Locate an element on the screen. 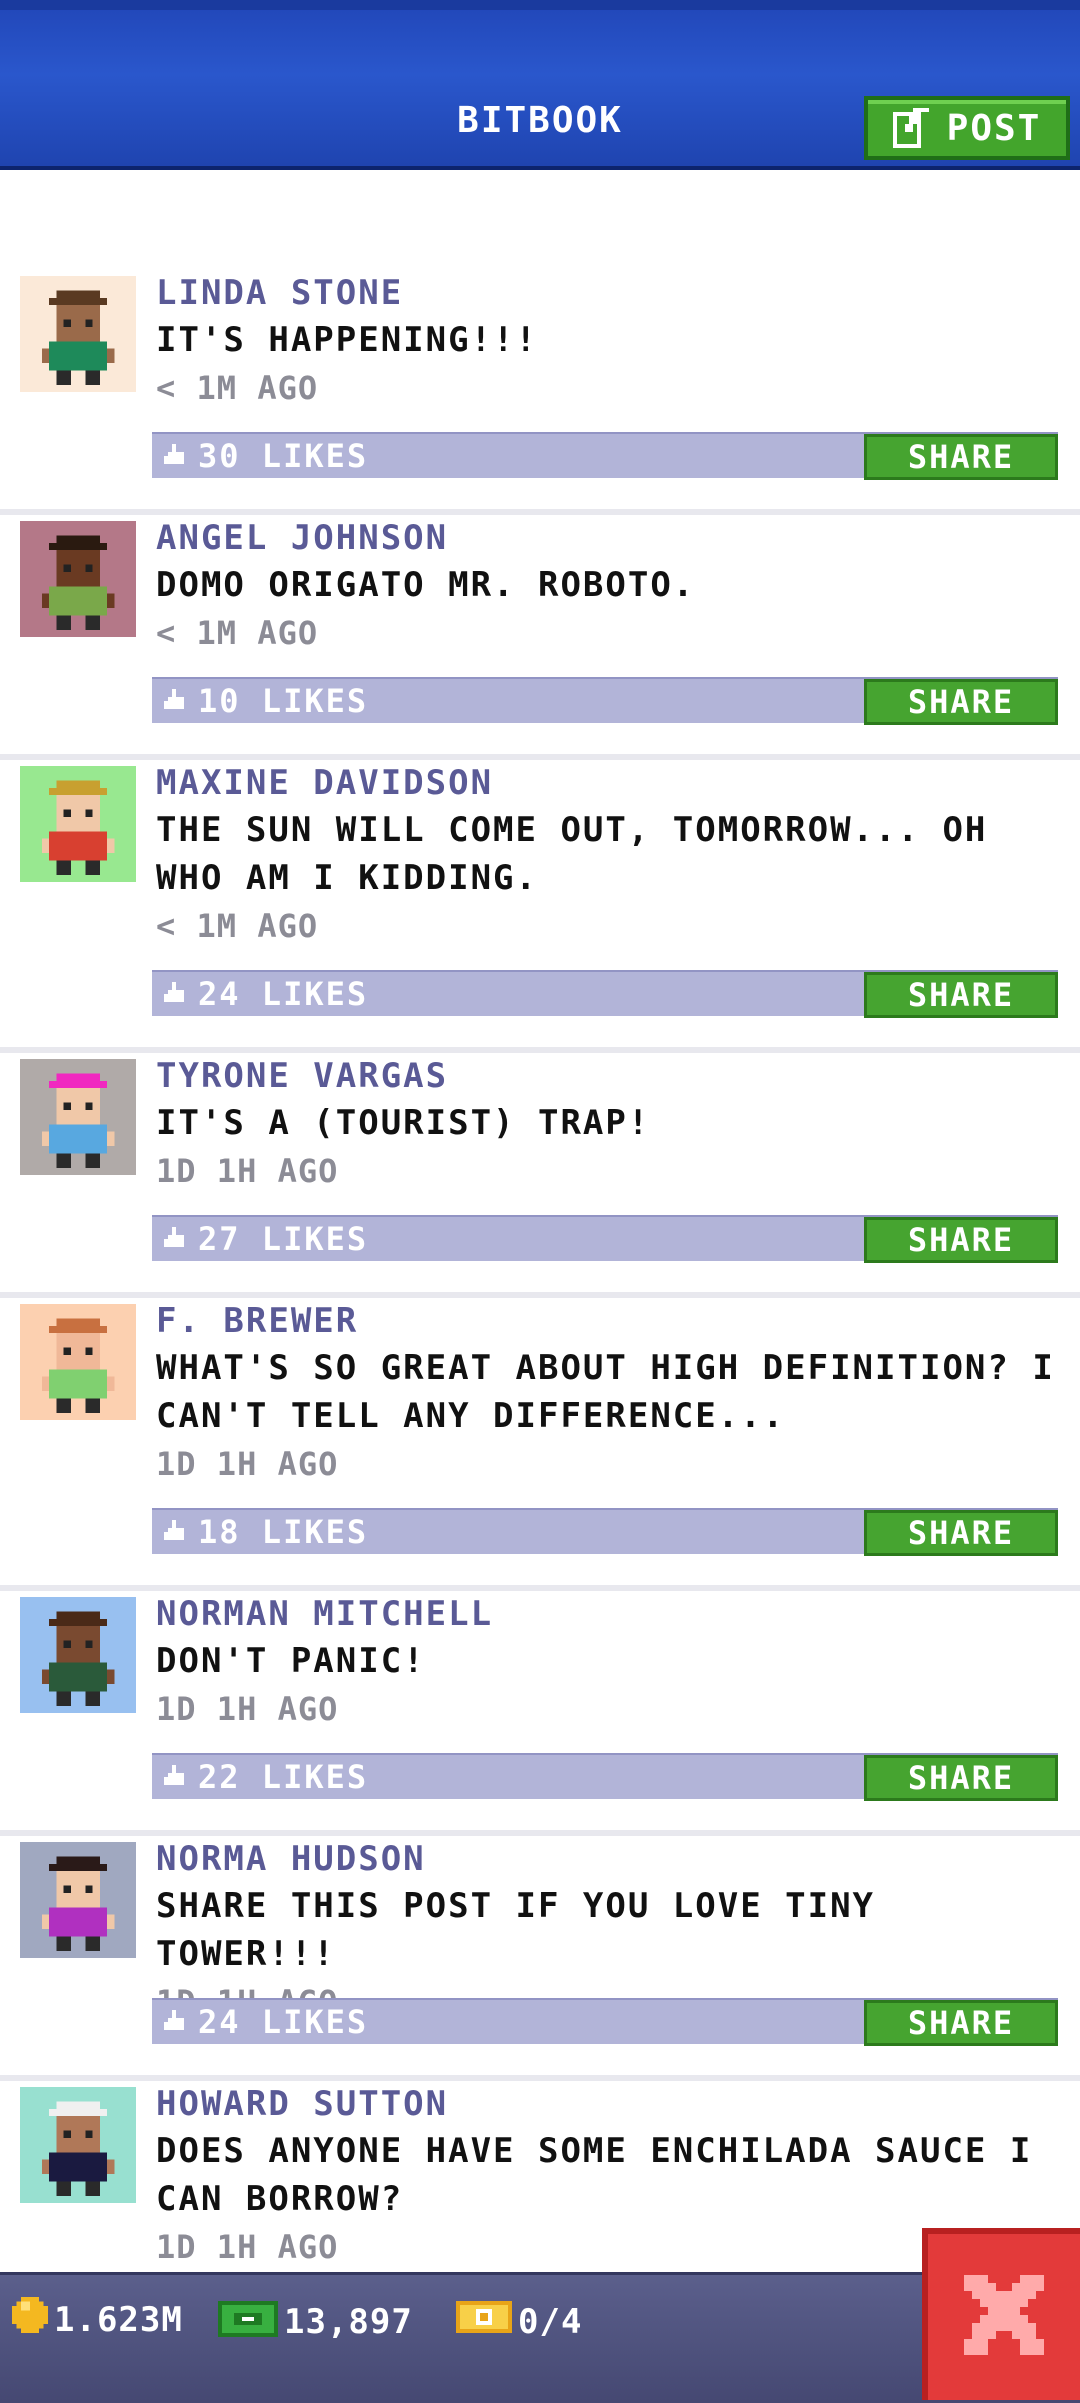 This screenshot has width=1080, height=2403. post-button: POST is located at coordinates (967, 128).